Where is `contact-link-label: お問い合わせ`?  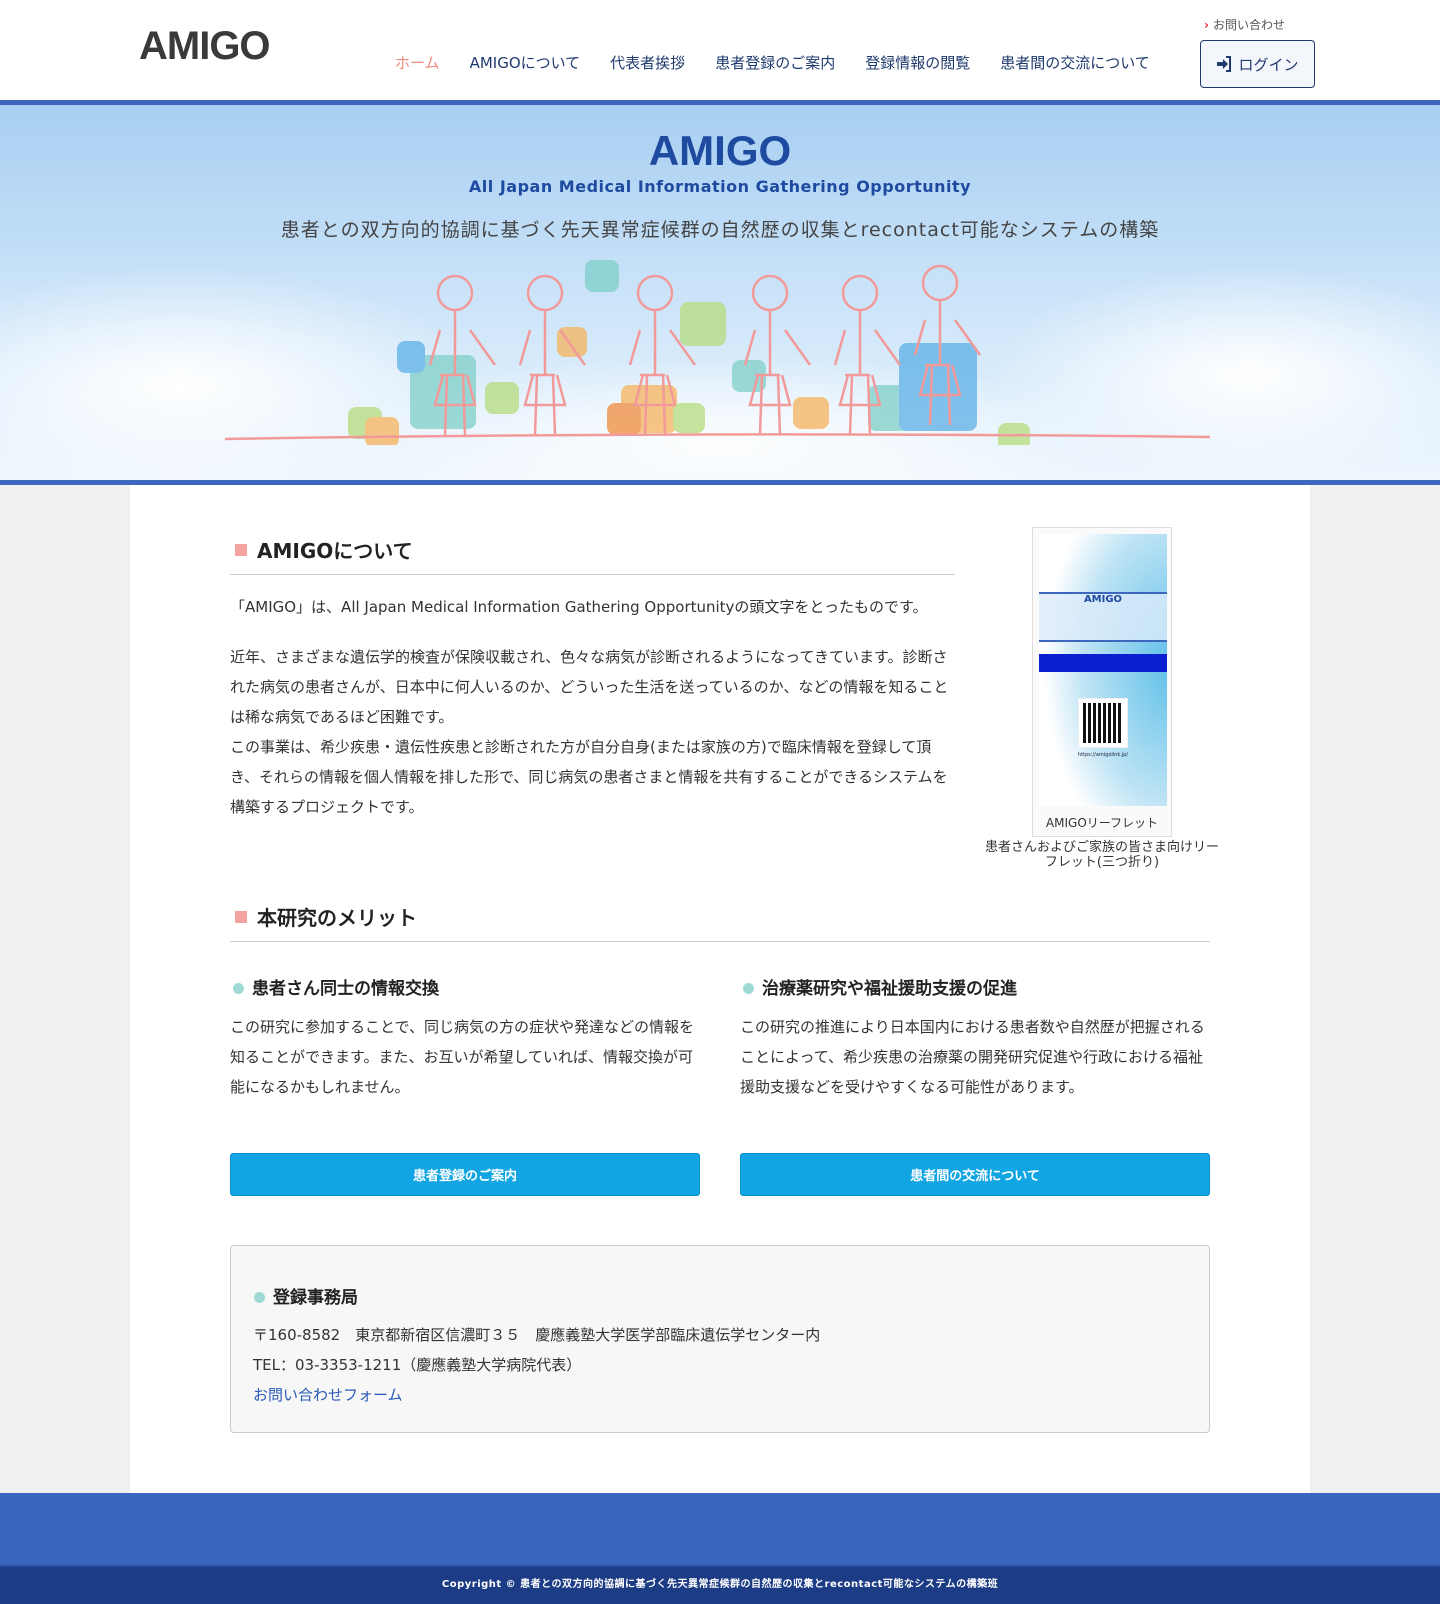 contact-link-label: お問い合わせ is located at coordinates (1248, 25).